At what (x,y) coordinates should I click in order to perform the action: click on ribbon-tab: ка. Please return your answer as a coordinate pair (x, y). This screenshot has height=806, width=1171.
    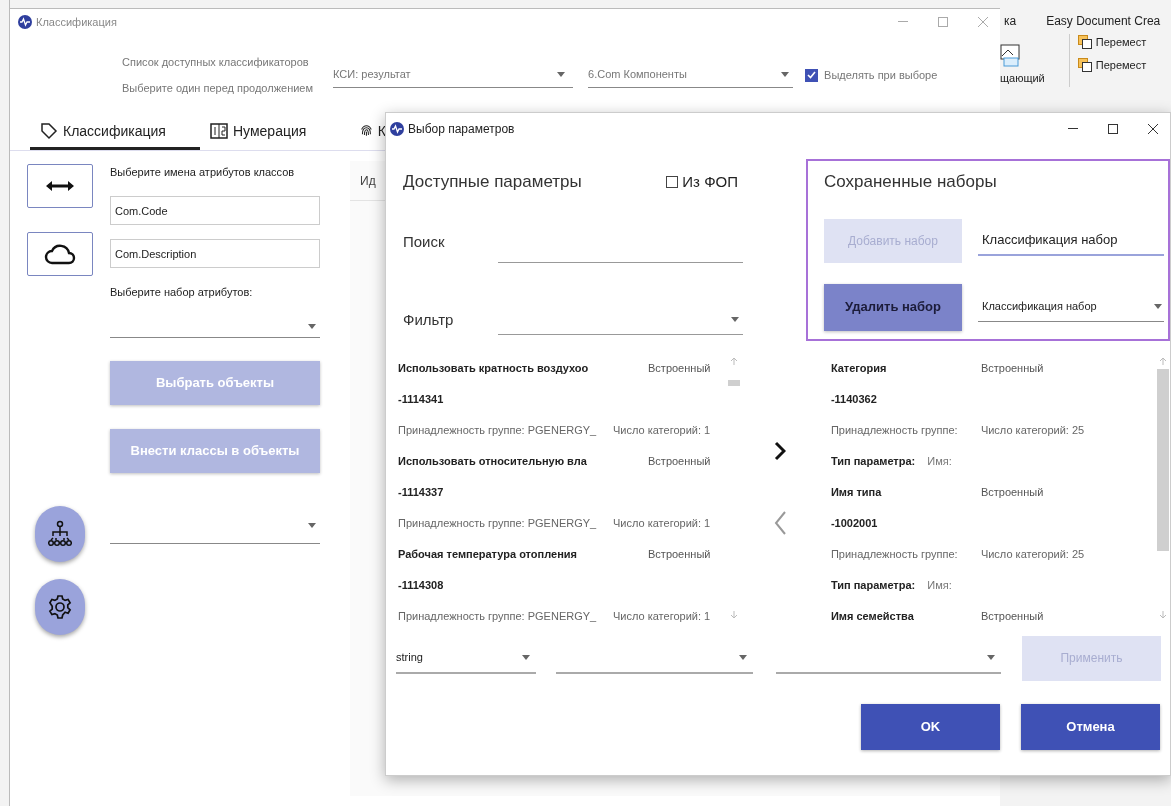
    Looking at the image, I should click on (1010, 21).